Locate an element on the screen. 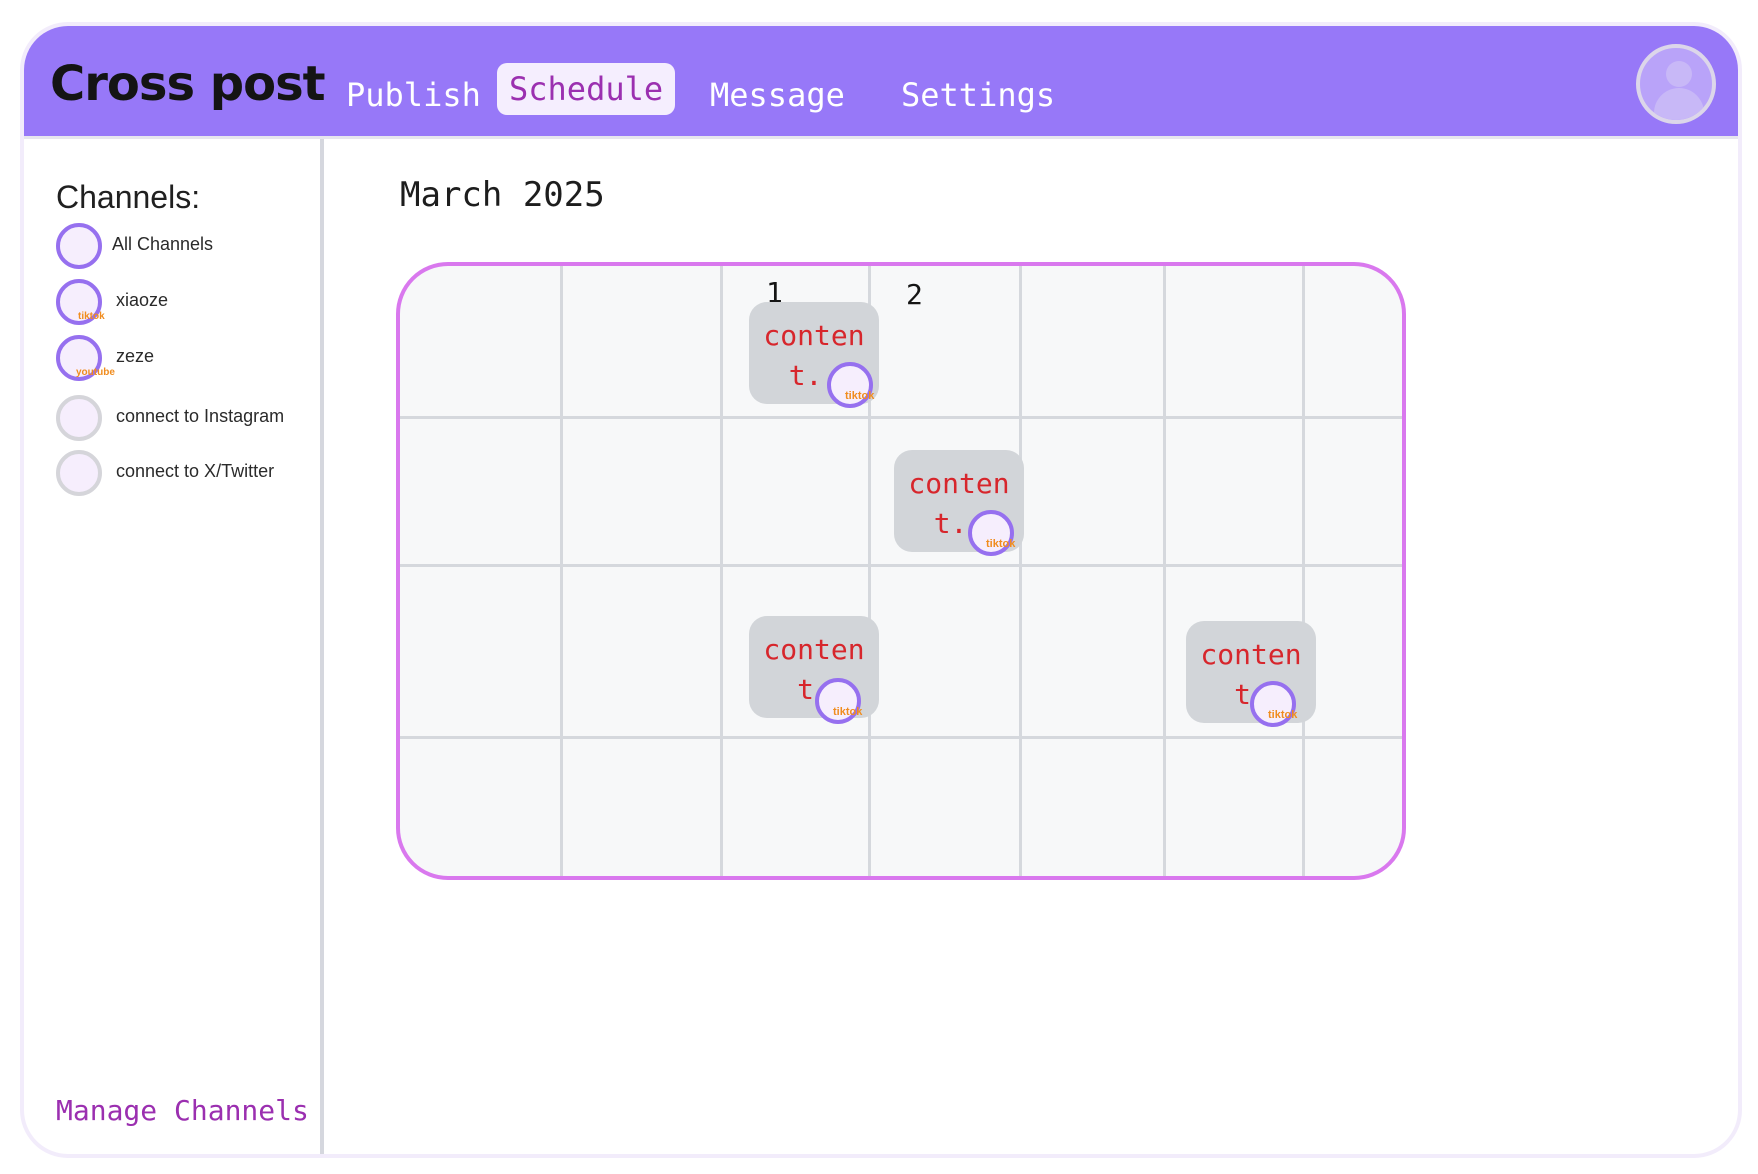 The width and height of the screenshot is (1758, 1174). nav-schedule: Schedule is located at coordinates (586, 89).